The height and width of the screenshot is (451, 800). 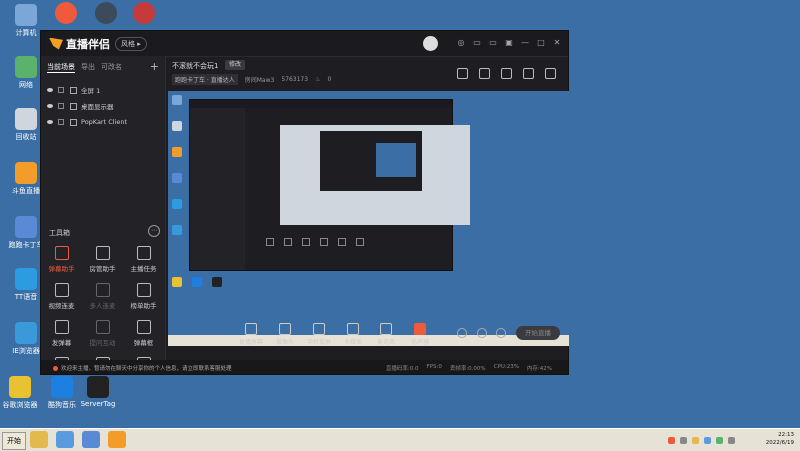 I want to click on message-icon: ▭, so click(x=477, y=43).